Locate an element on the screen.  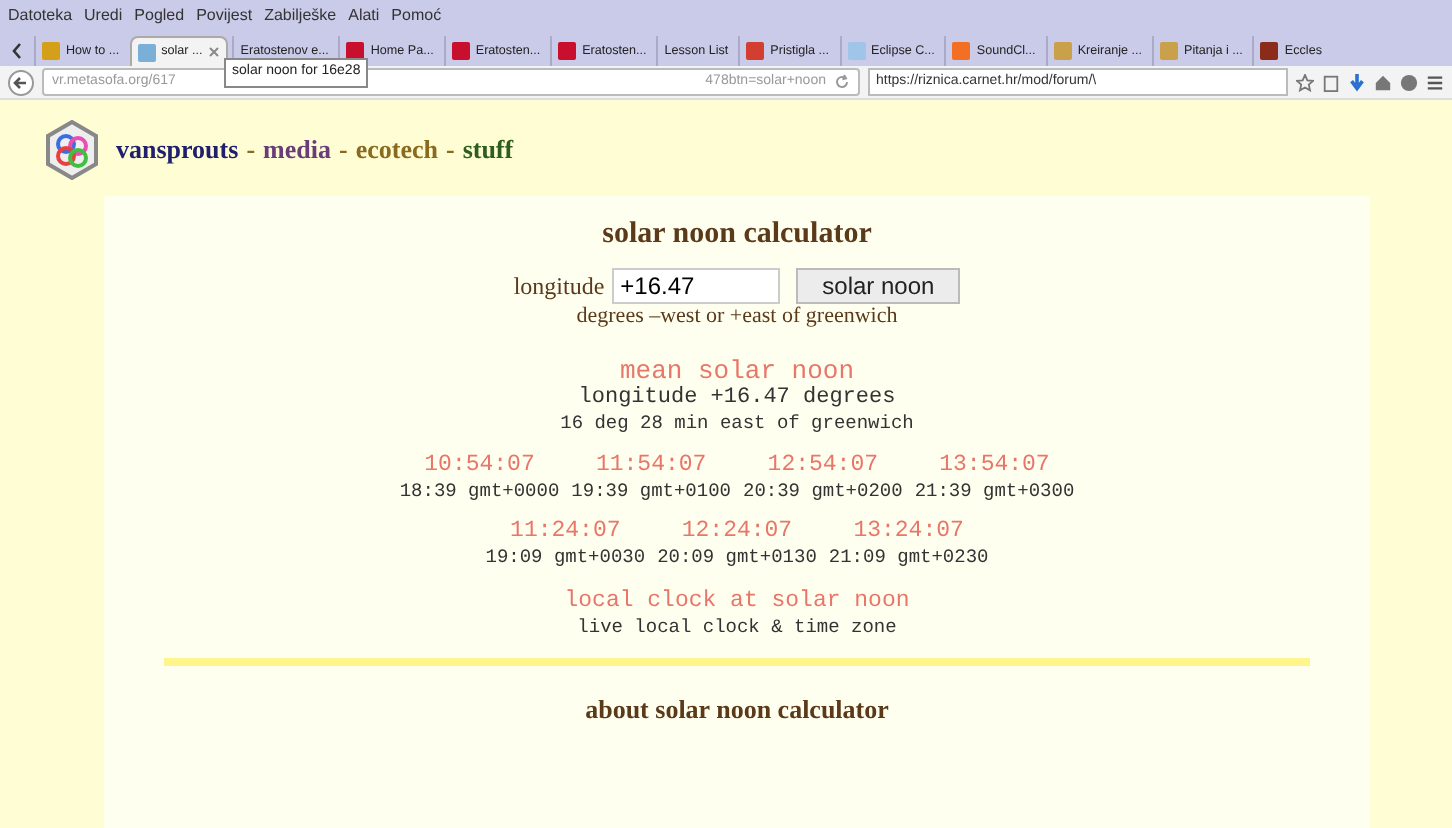
site-link: ecotech is located at coordinates (396, 149).